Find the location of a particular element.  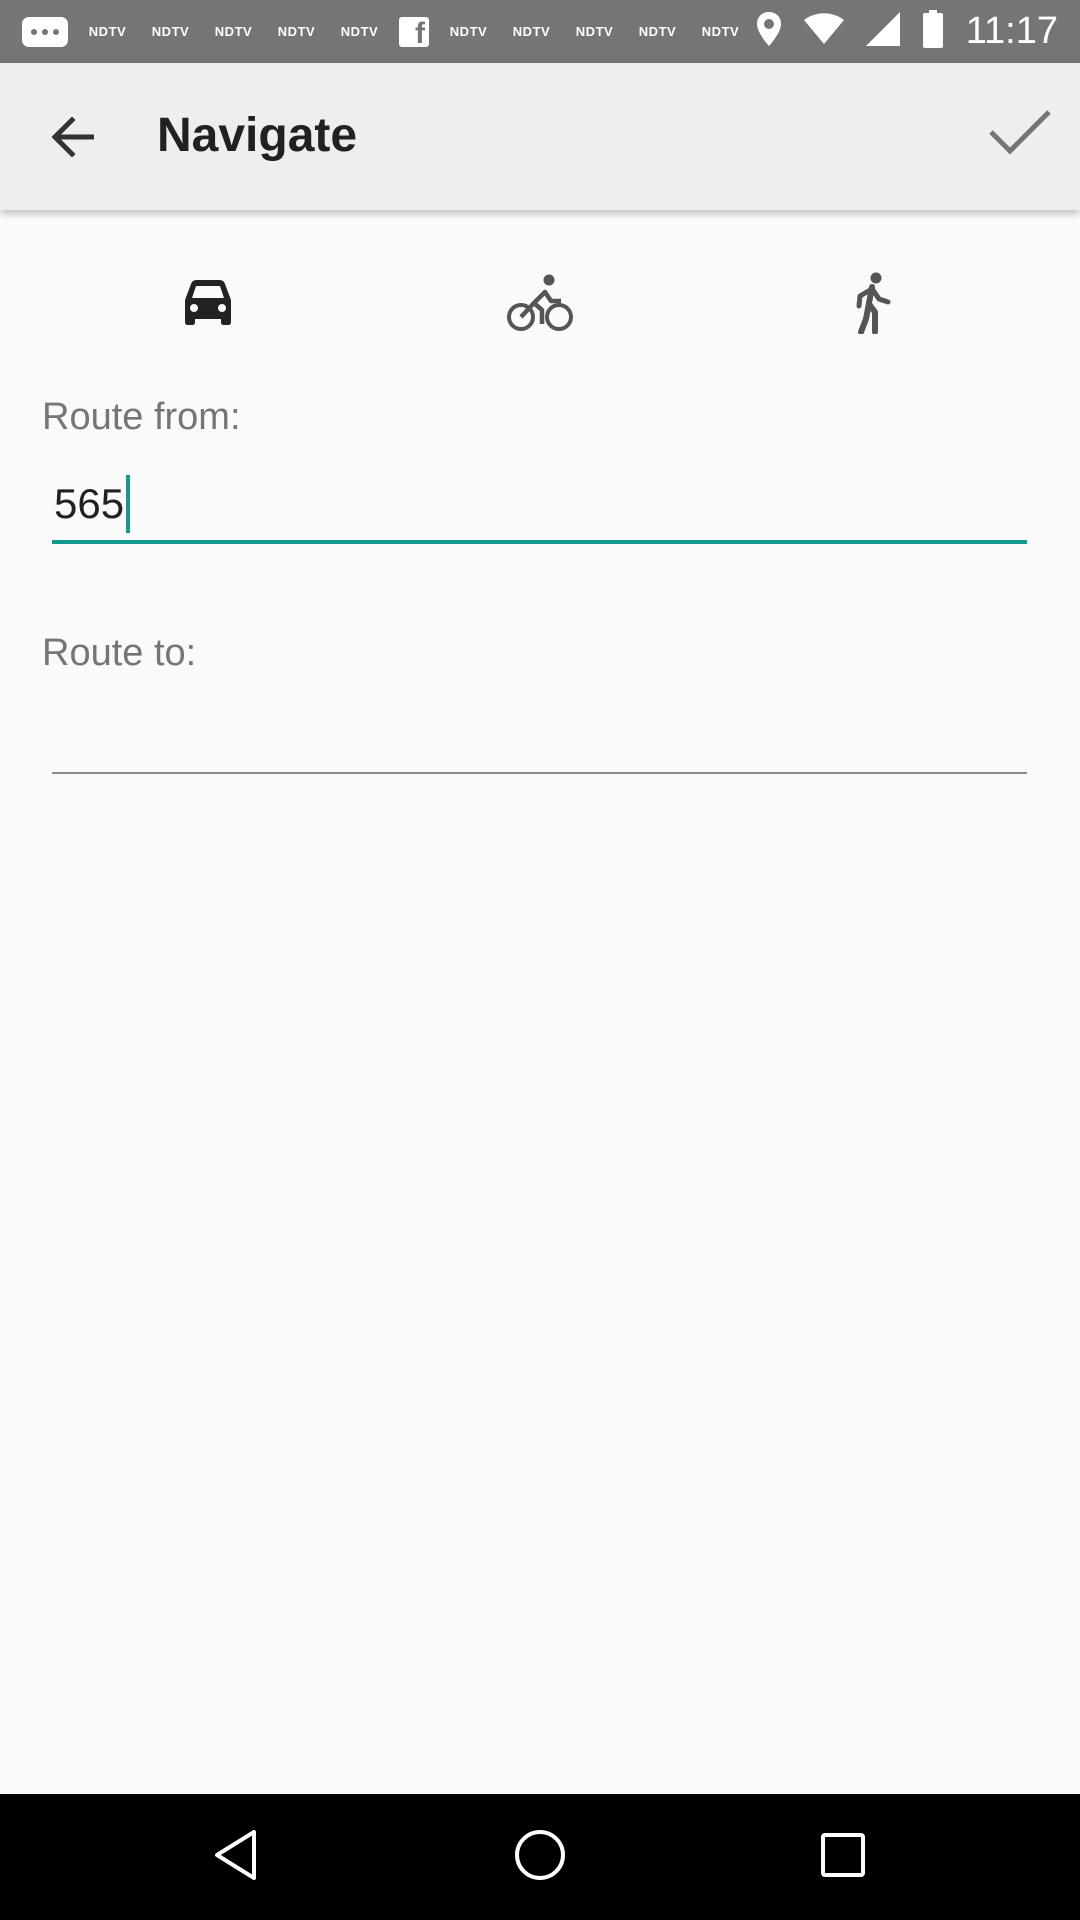

route-to-label: Route to: is located at coordinates (119, 653).